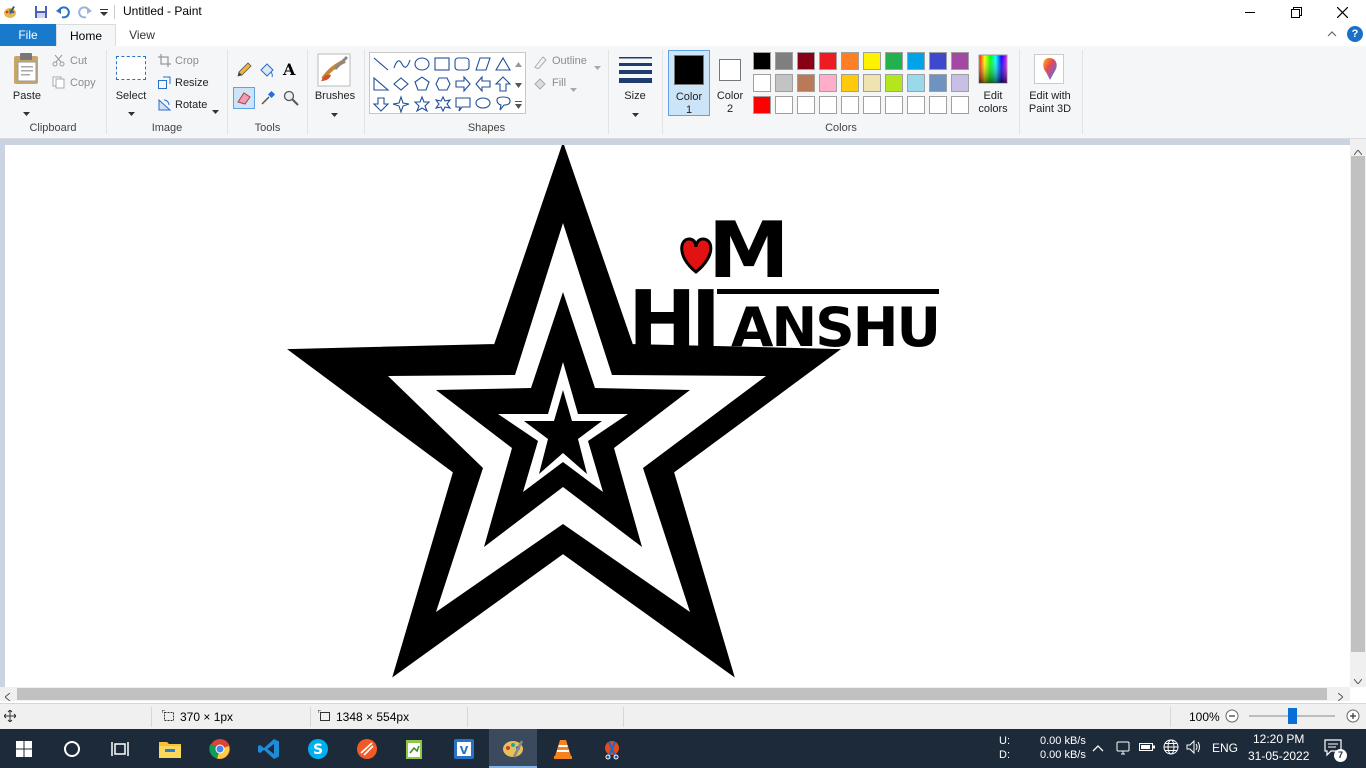 Image resolution: width=1366 pixels, height=768 pixels. I want to click on select-icon, so click(131, 68).